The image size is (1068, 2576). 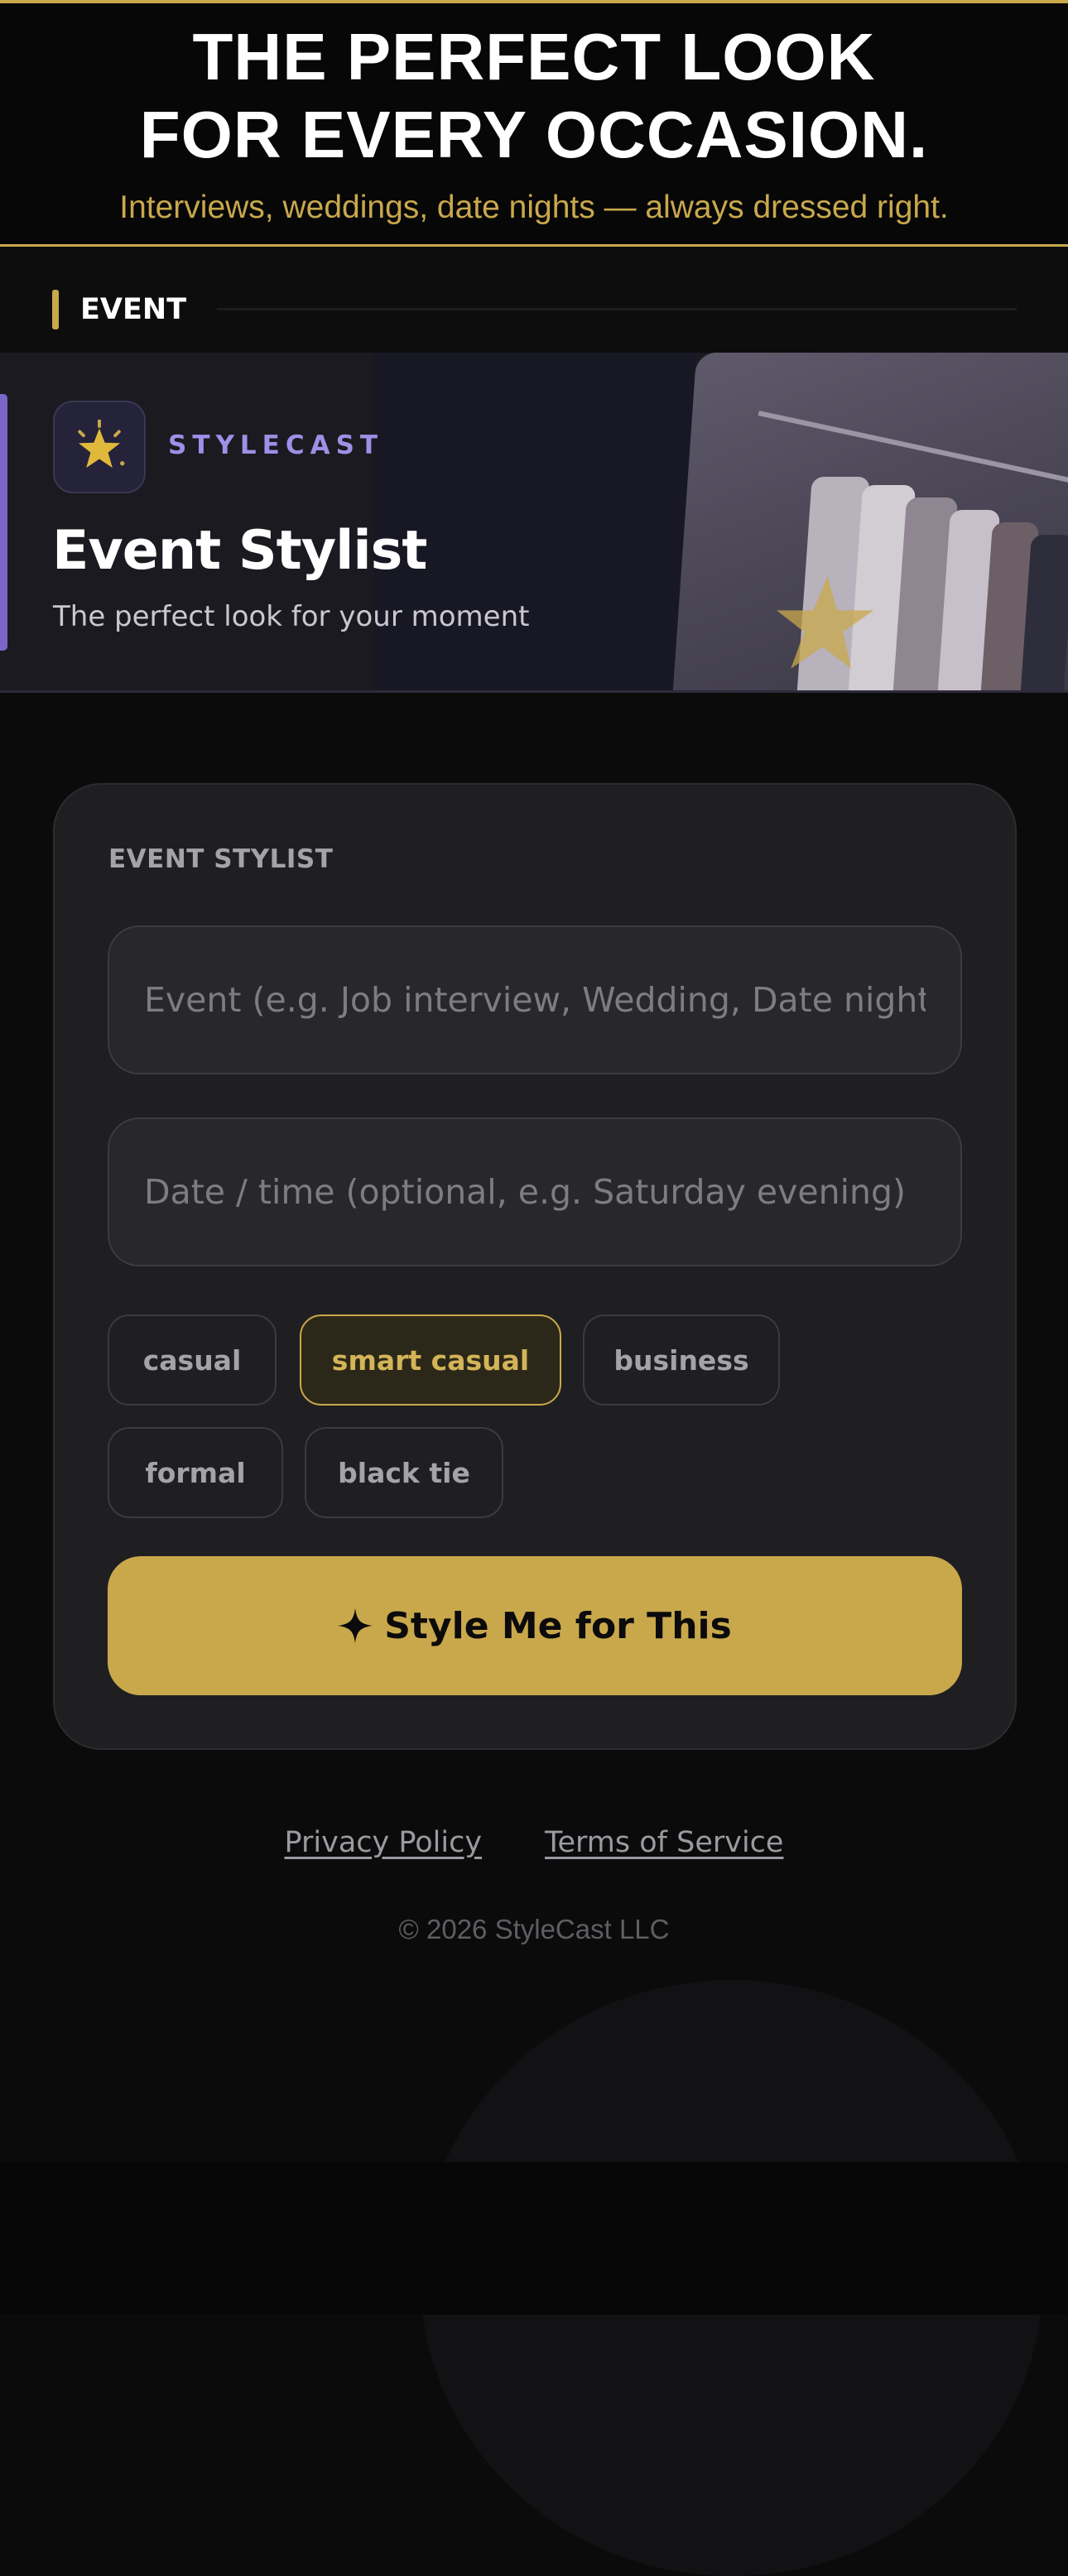 What do you see at coordinates (55, 309) in the screenshot?
I see `section-accent-bar` at bounding box center [55, 309].